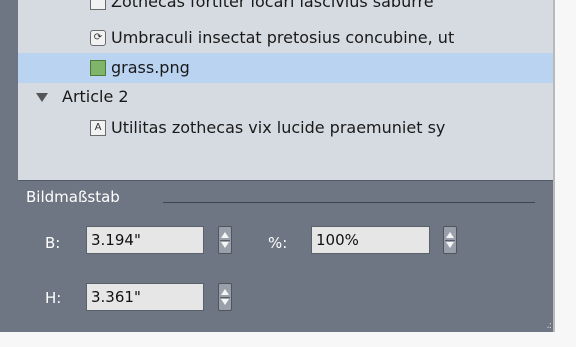 Image resolution: width=576 pixels, height=347 pixels. Describe the element at coordinates (145, 297) in the screenshot. I see `height-field: 3.361"` at that location.